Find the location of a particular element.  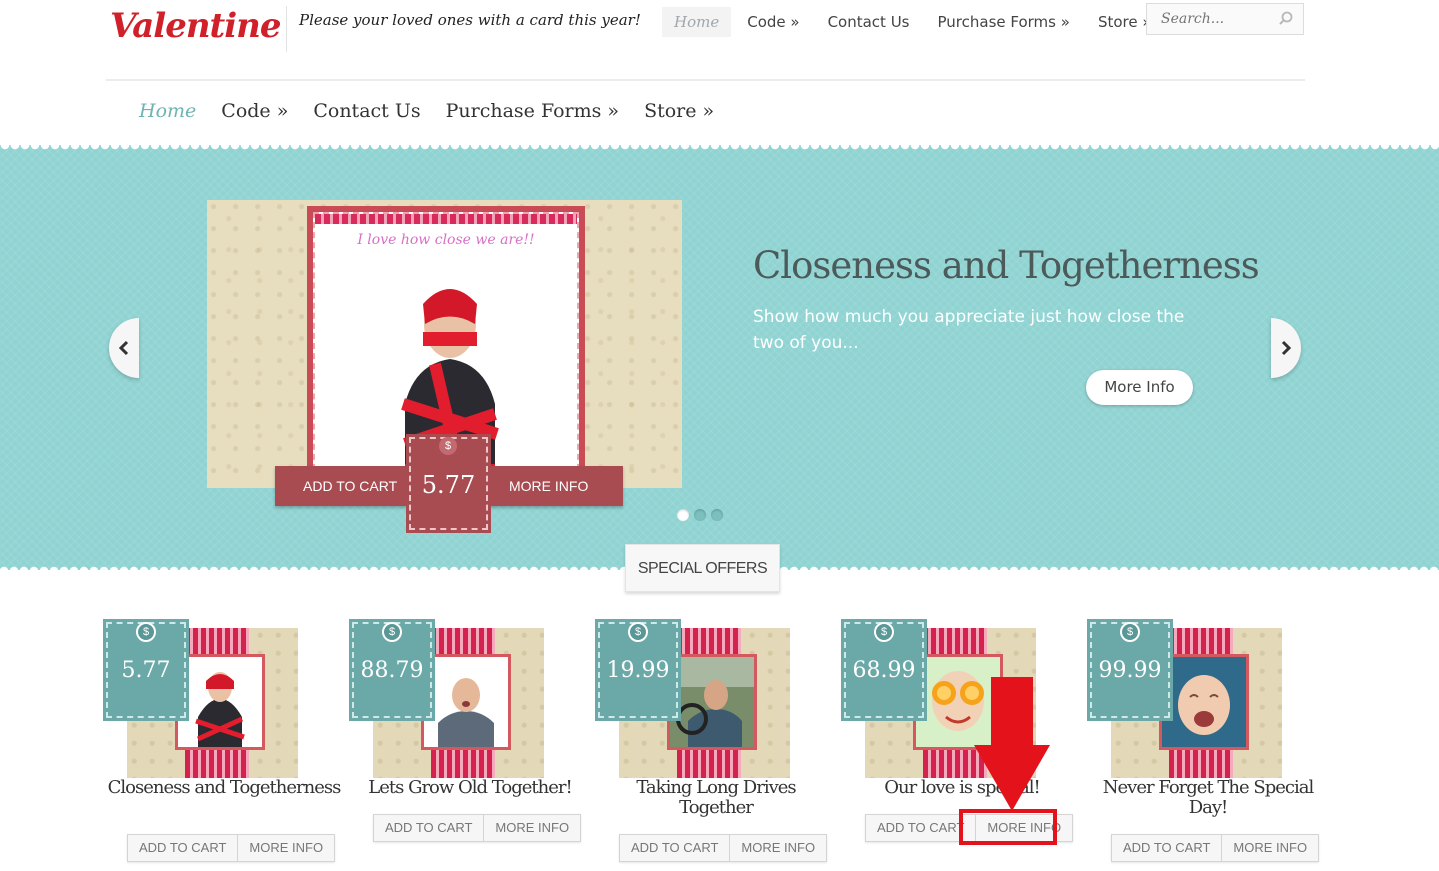

site-logo: Valentine is located at coordinates (196, 26).